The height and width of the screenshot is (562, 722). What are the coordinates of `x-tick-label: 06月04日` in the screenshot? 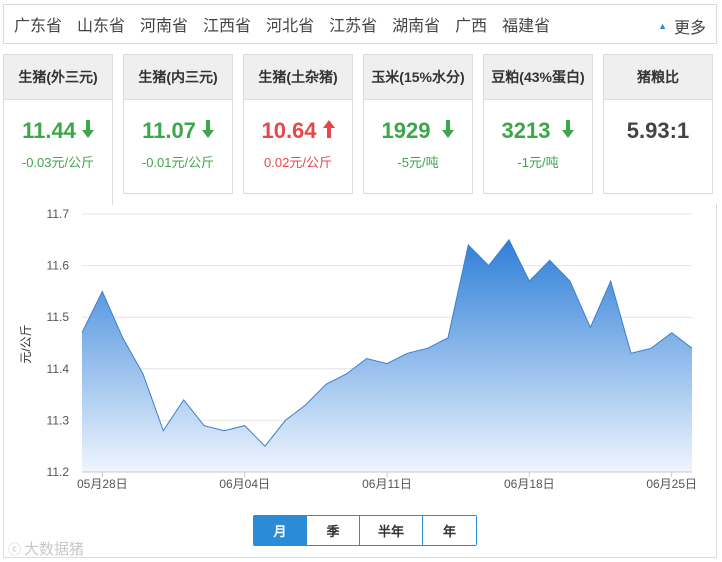 It's located at (244, 484).